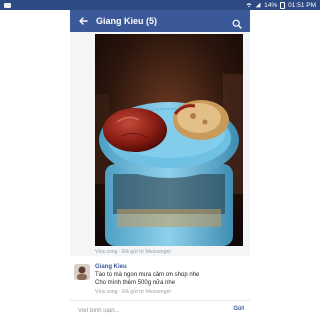 The height and width of the screenshot is (320, 320). I want to click on comment-author: Giang Kieu, so click(111, 267).